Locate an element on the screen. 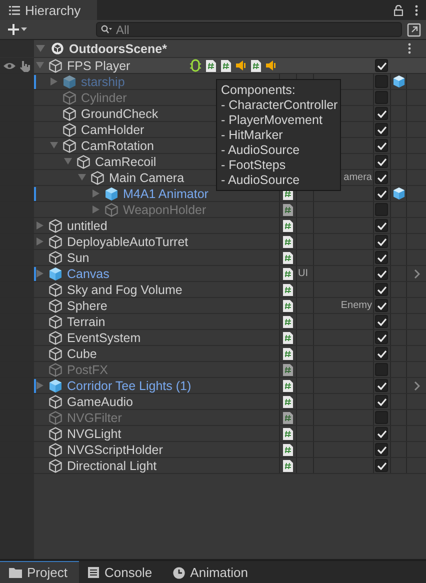  object-name: M4A1 Animator is located at coordinates (165, 193).